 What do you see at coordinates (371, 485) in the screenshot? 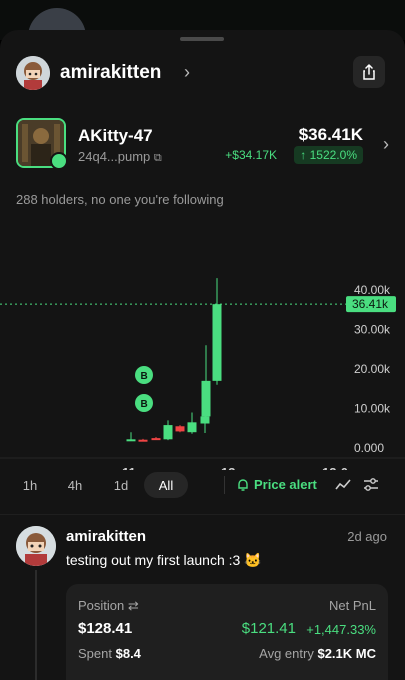
I see `settings-sliders-icon` at bounding box center [371, 485].